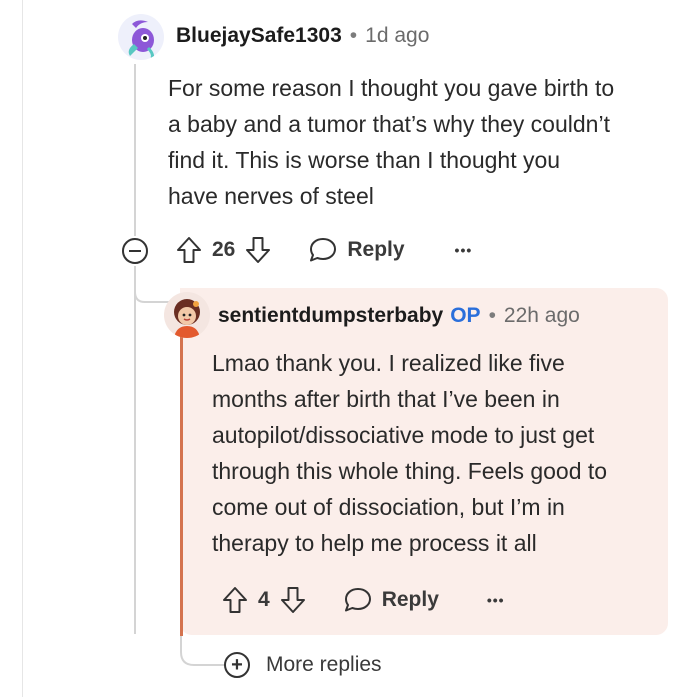  Describe the element at coordinates (403, 435) in the screenshot. I see `reply-line: autopilot/dissociative mode to just get` at that location.